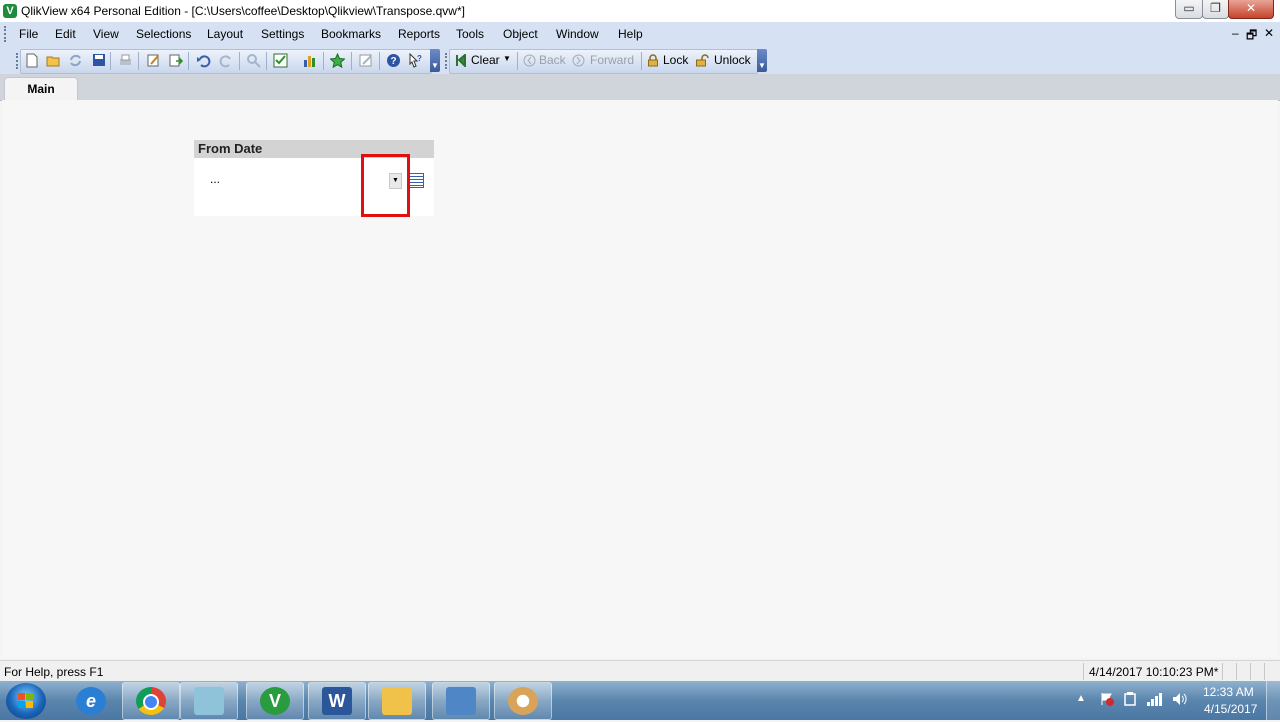 The width and height of the screenshot is (1280, 722). Describe the element at coordinates (54, 672) in the screenshot. I see `status-help-text: For Help, press F1` at that location.